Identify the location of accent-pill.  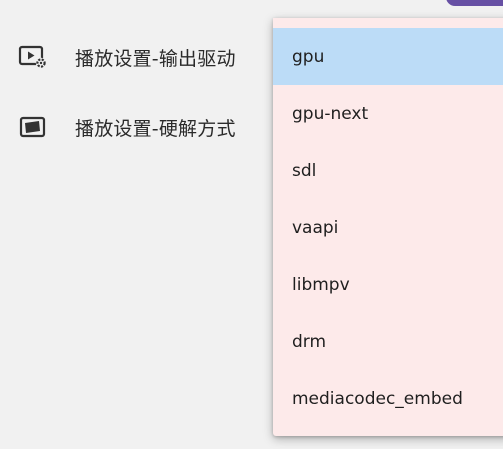
(474, 3).